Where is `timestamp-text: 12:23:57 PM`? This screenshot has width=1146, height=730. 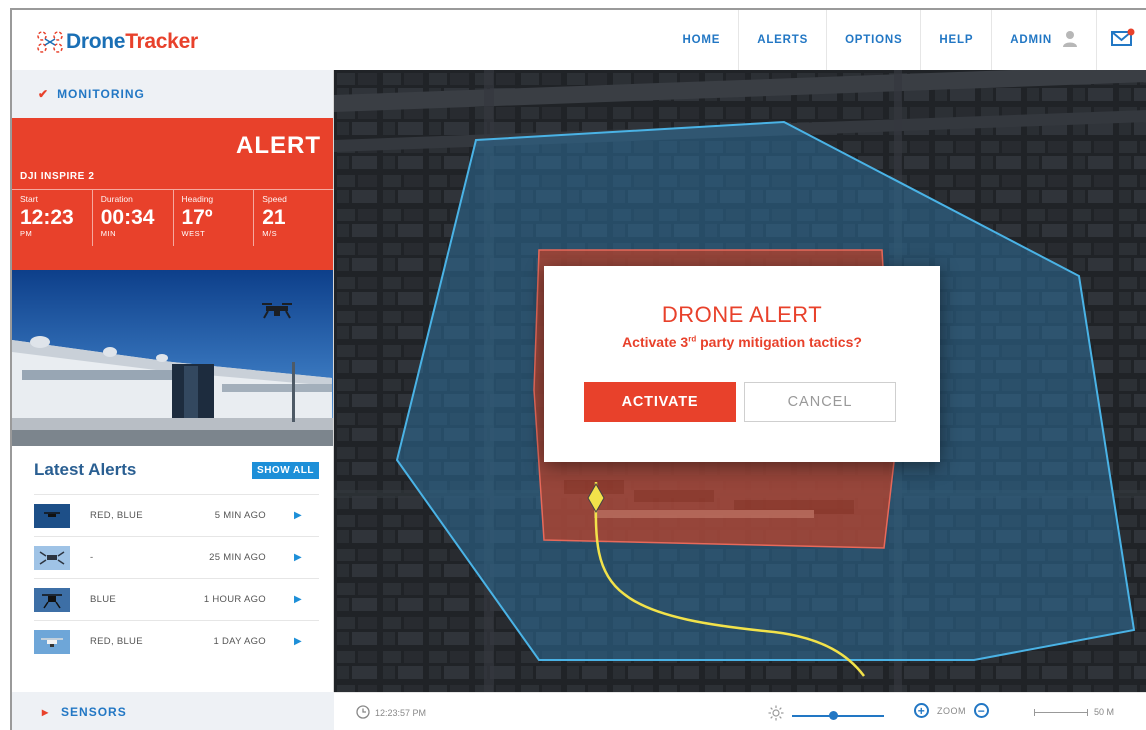 timestamp-text: 12:23:57 PM is located at coordinates (401, 713).